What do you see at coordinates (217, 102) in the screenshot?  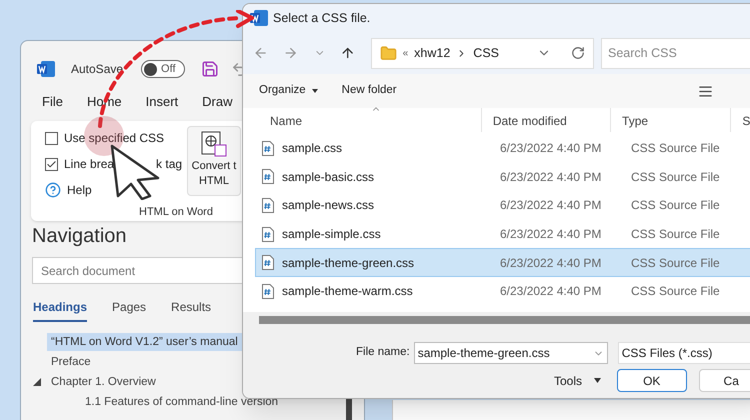 I see `menu-tab: Draw` at bounding box center [217, 102].